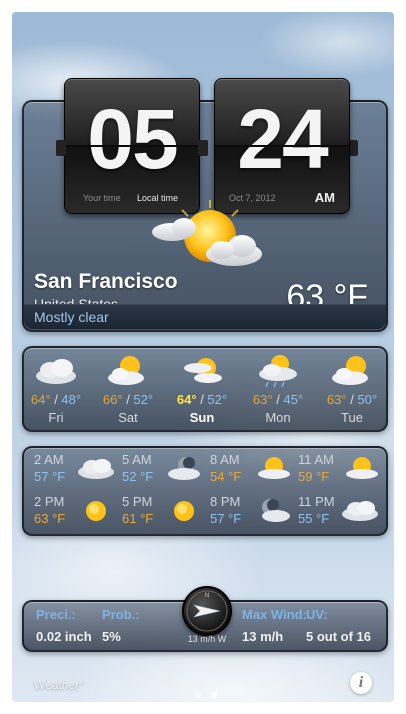  What do you see at coordinates (137, 459) in the screenshot?
I see `hourly-time: 5 AM` at bounding box center [137, 459].